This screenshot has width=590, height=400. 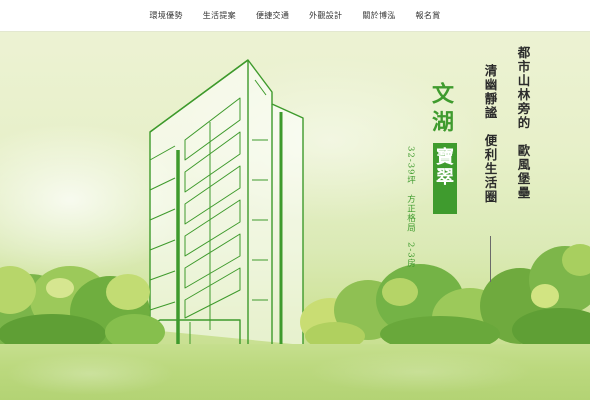 What do you see at coordinates (295, 372) in the screenshot?
I see `ground-highlight` at bounding box center [295, 372].